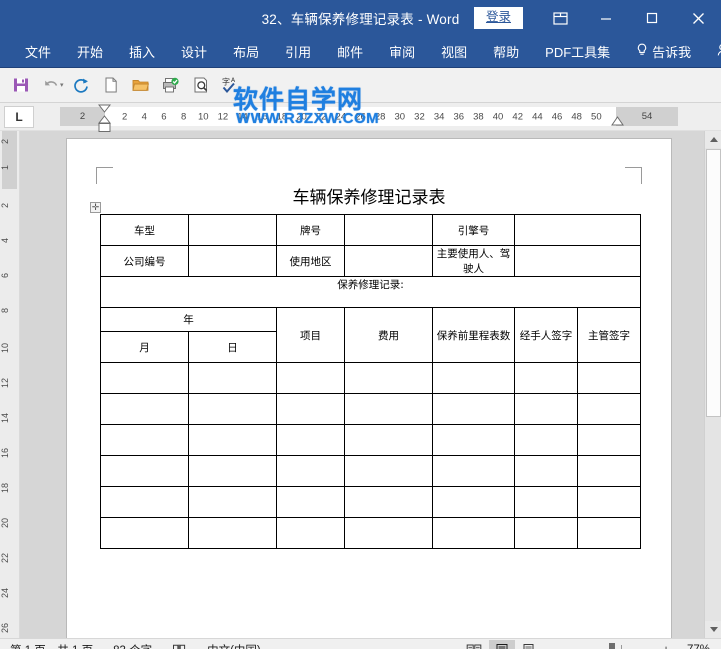 The image size is (721, 649). Describe the element at coordinates (502, 644) in the screenshot. I see `print-layout-icon` at that location.